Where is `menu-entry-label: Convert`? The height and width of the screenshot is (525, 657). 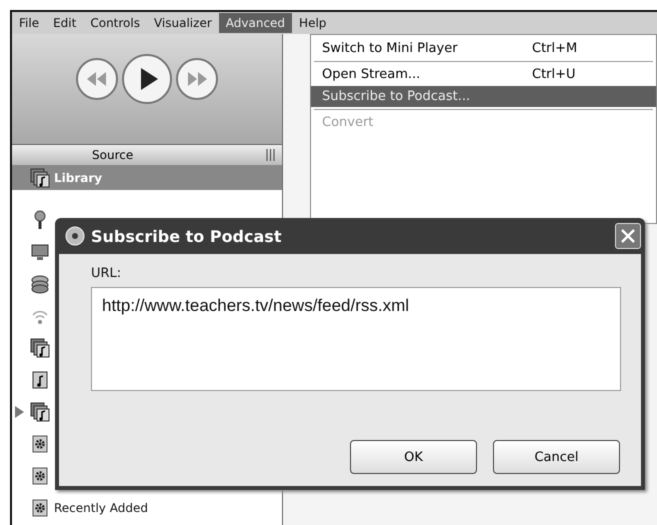 menu-entry-label: Convert is located at coordinates (347, 122).